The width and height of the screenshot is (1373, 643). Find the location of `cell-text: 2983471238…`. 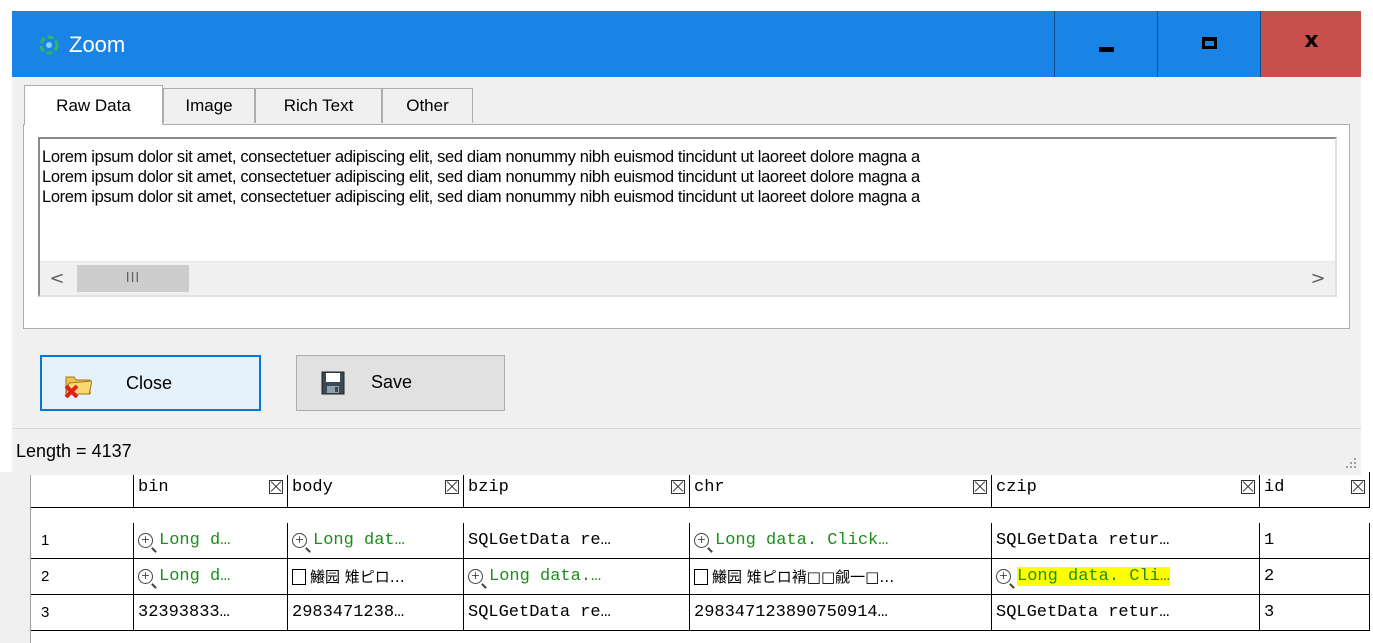

cell-text: 2983471238… is located at coordinates (348, 612).